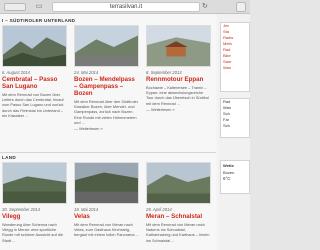  I want to click on history-icon: ▭, so click(39, 7).